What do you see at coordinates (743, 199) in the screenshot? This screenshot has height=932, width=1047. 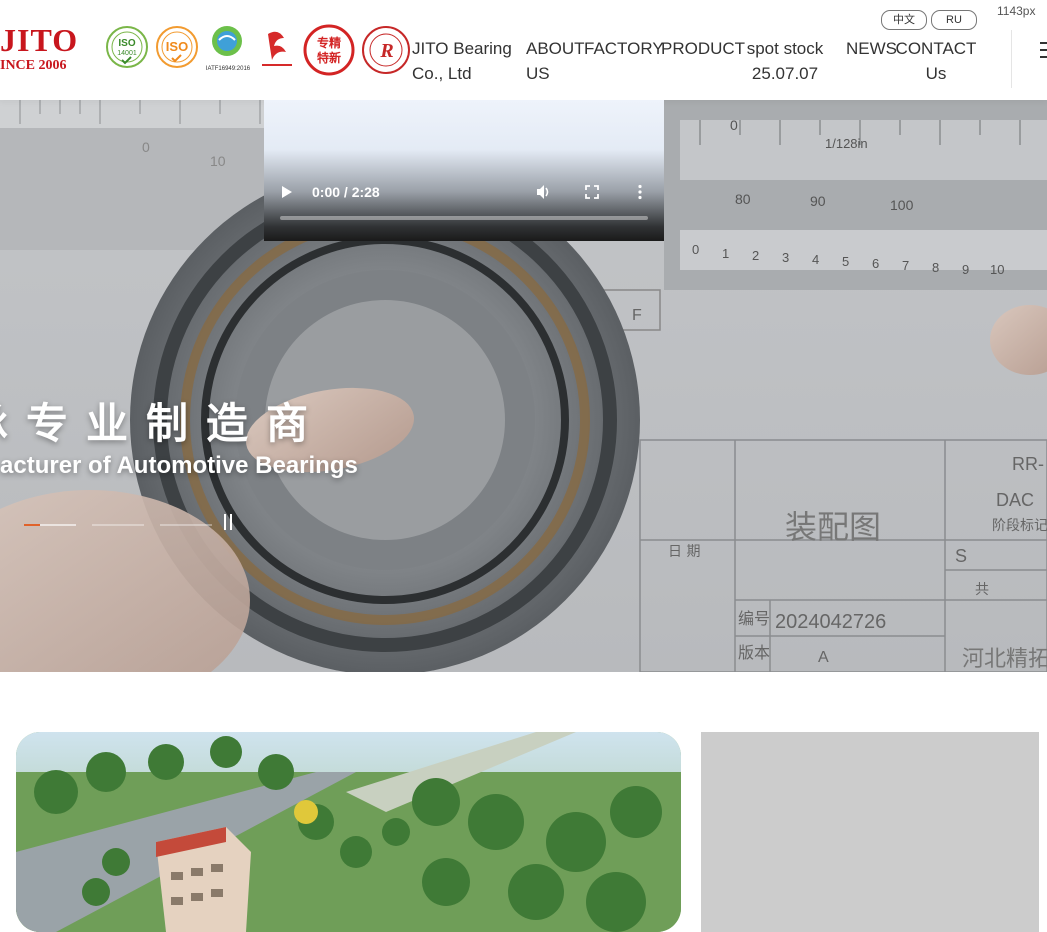 I see `svg-text: 80` at bounding box center [743, 199].